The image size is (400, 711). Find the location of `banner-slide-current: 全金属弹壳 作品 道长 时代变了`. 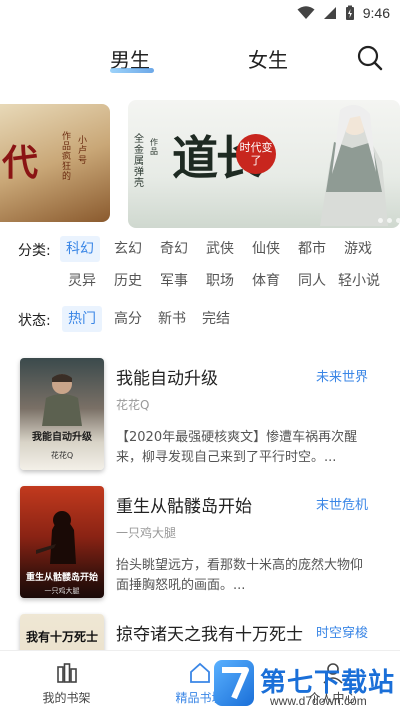

banner-slide-current: 全金属弹壳 作品 道长 时代变了 is located at coordinates (264, 164).